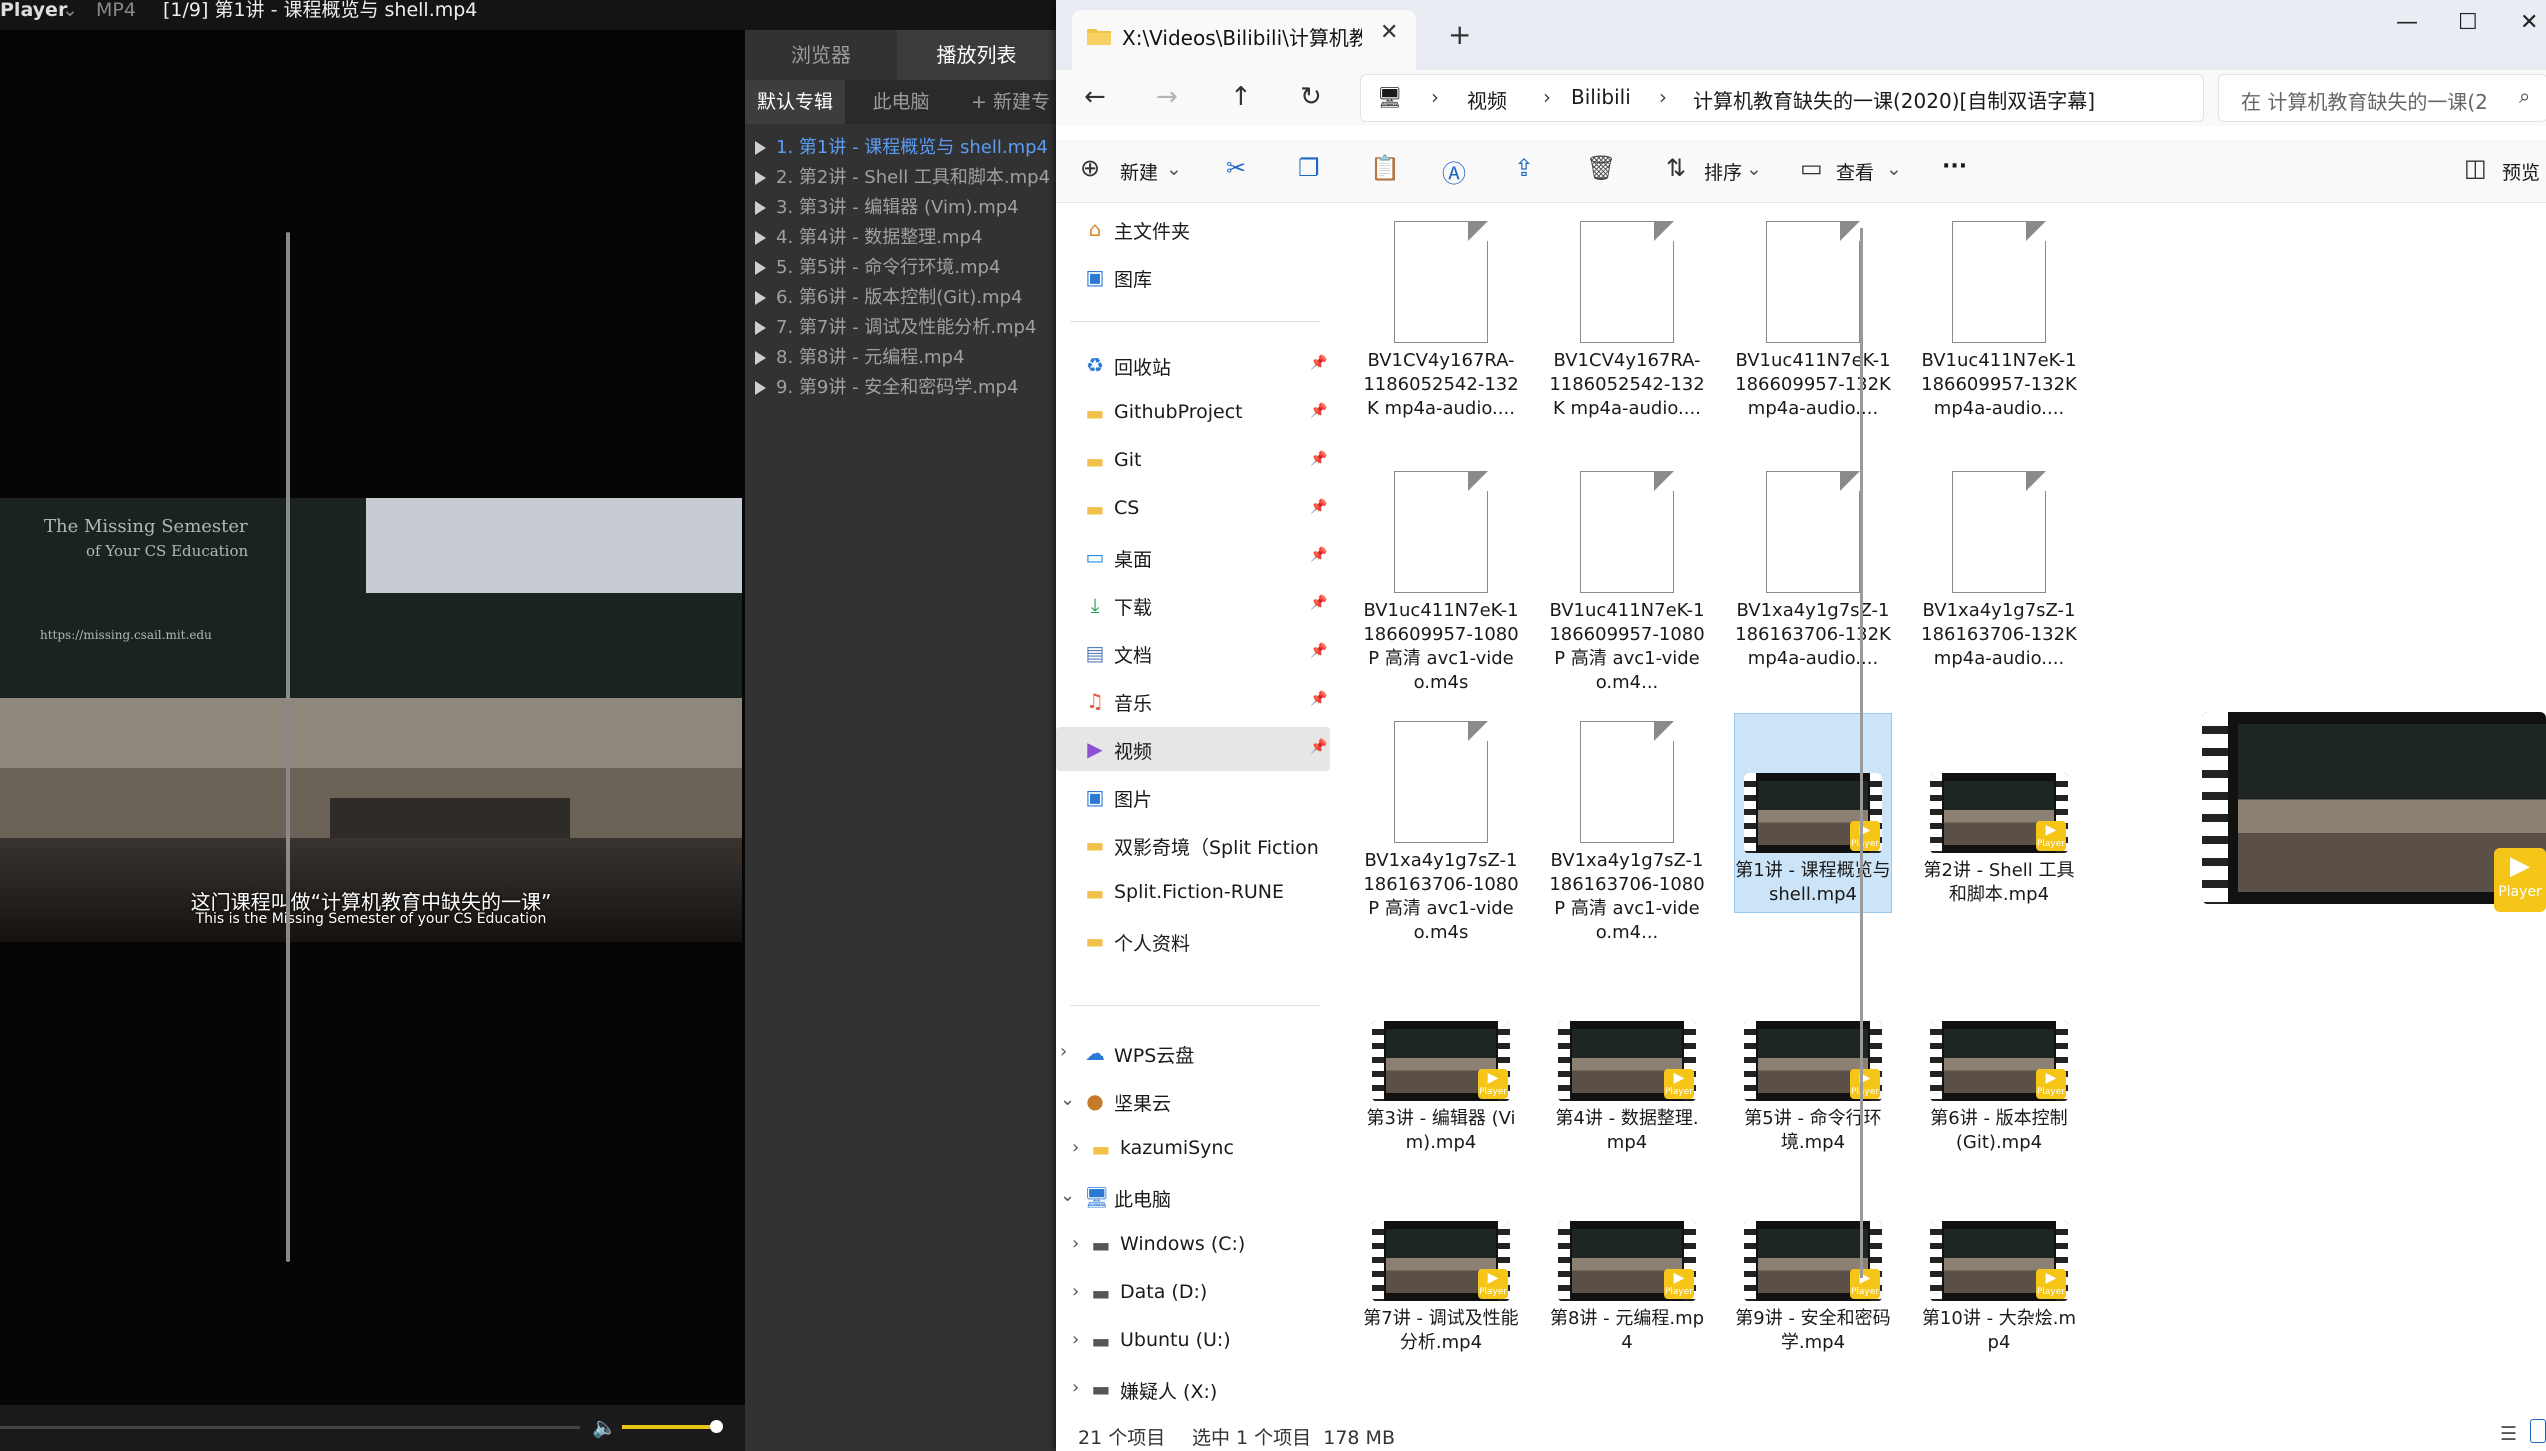 The image size is (2546, 1451). What do you see at coordinates (1193, 1101) in the screenshot?
I see `sidebar-item: ⌄ ● 坚果云` at bounding box center [1193, 1101].